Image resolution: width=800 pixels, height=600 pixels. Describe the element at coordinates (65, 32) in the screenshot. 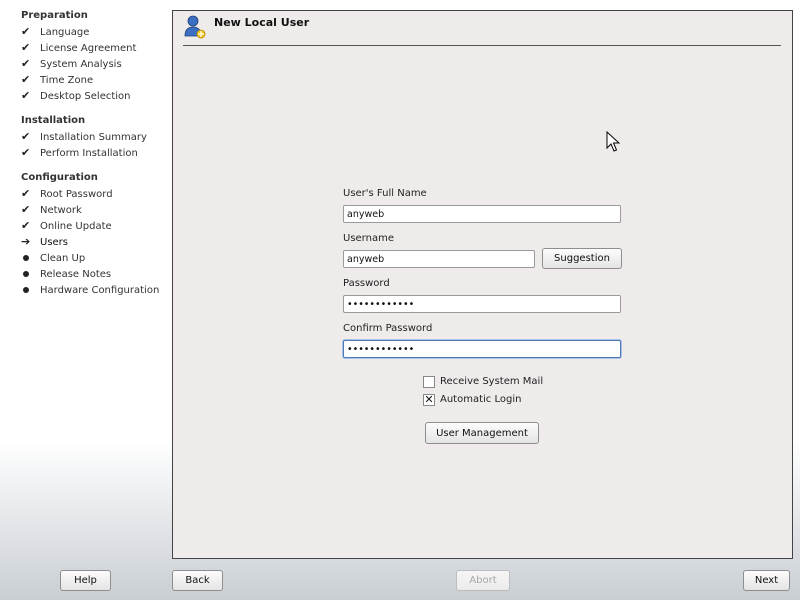

I see `step-label: Language` at that location.